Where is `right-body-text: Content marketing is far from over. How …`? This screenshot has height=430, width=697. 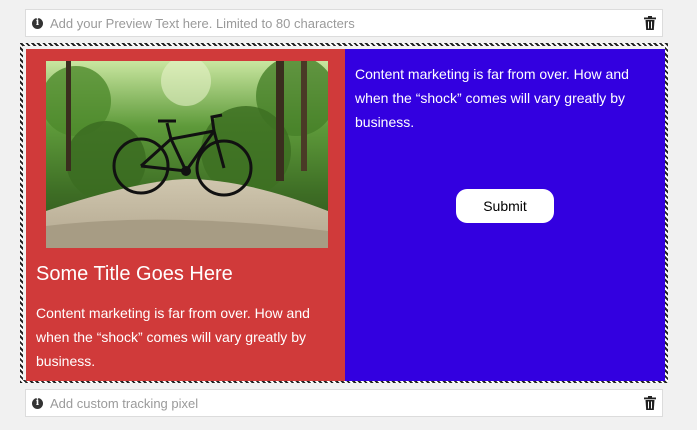 right-body-text: Content marketing is far from over. How … is located at coordinates (492, 98).